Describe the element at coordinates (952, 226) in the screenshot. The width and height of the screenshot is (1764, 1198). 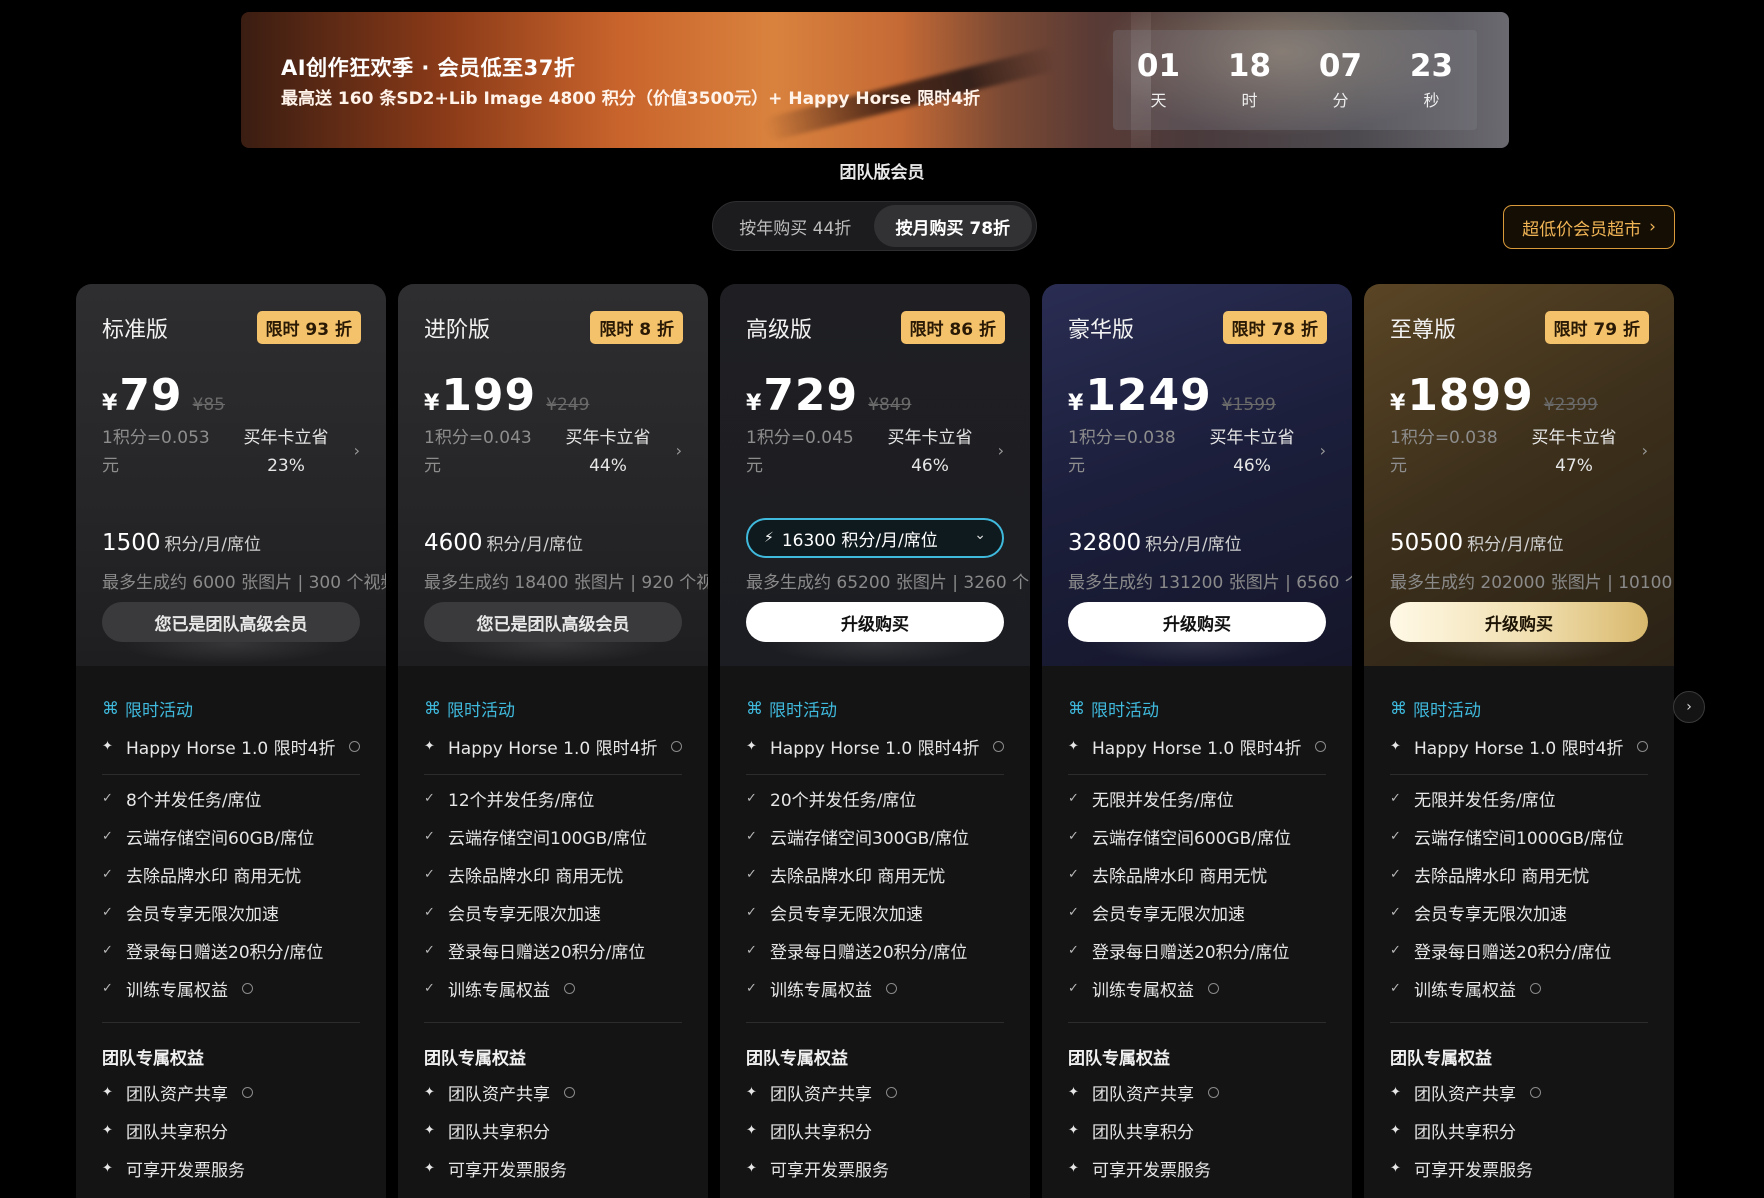
I see `tab-monthly: 按月购买 78折` at that location.